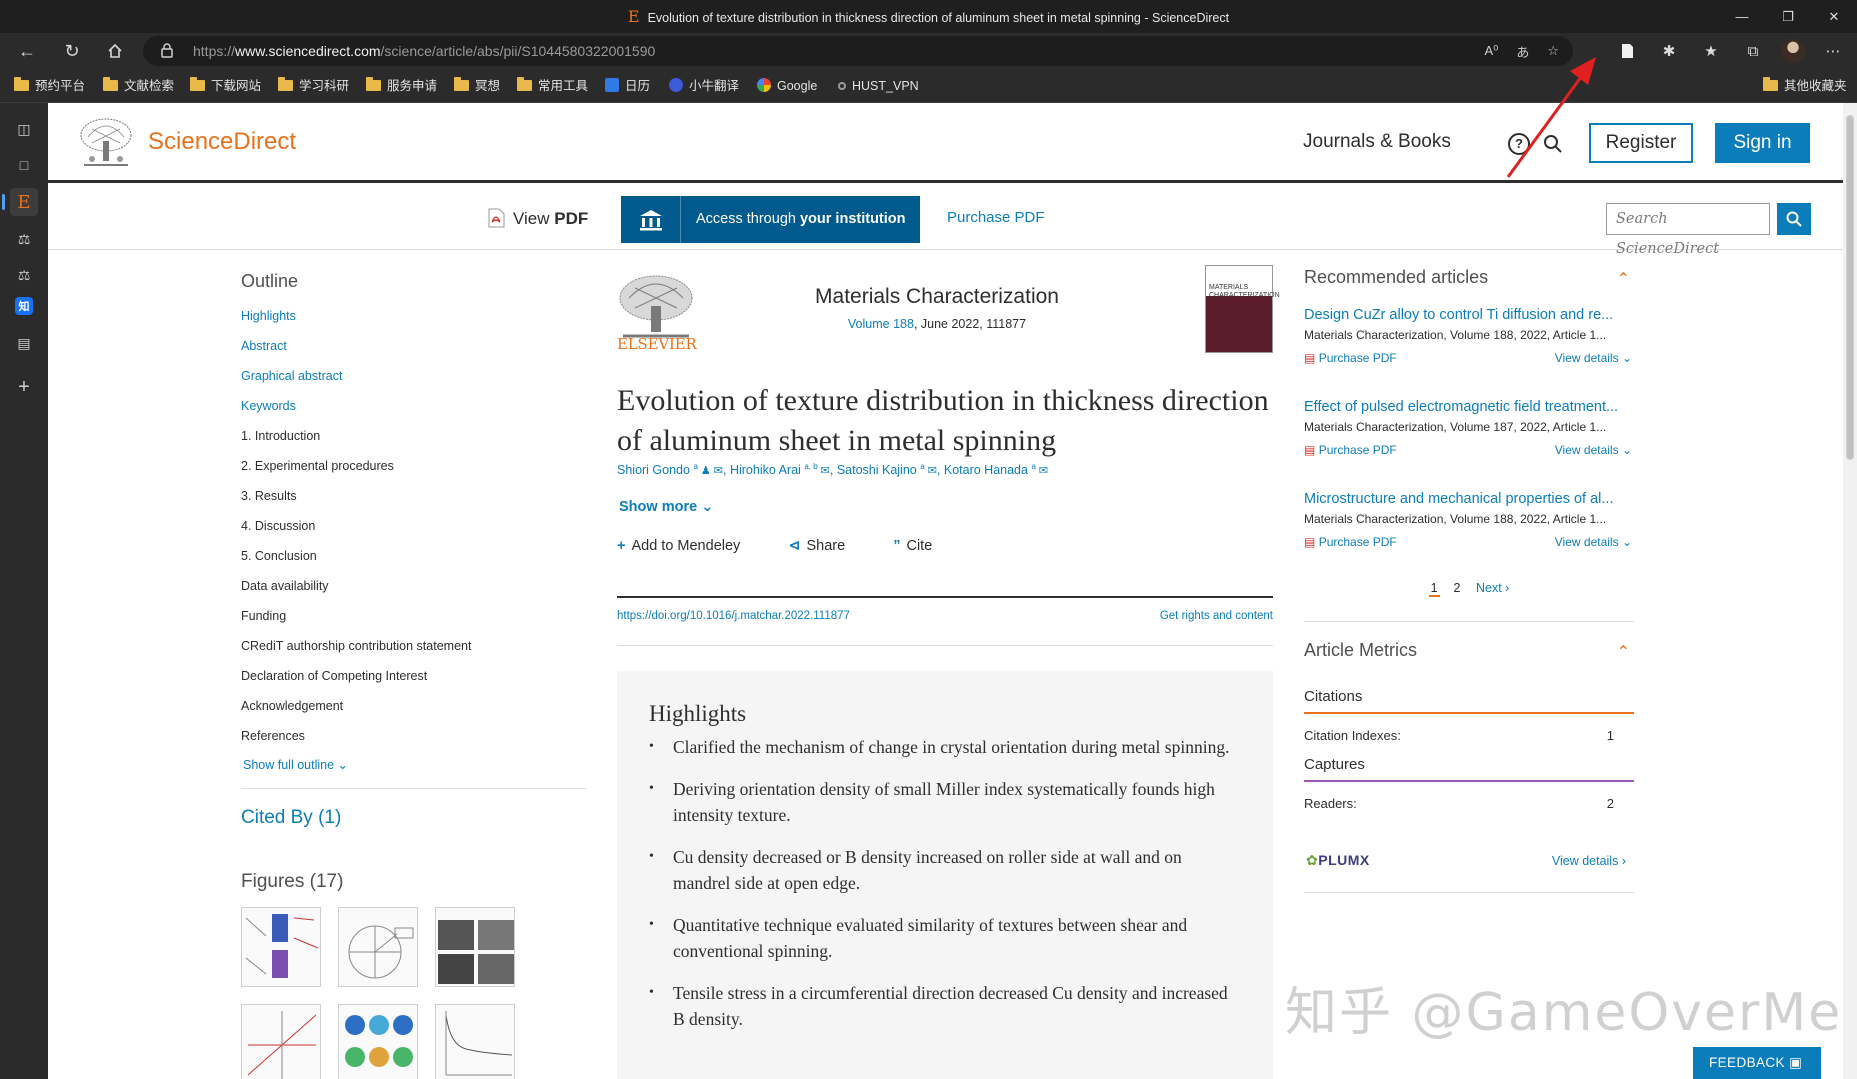  I want to click on bookmark-item: HUST_VPN, so click(878, 86).